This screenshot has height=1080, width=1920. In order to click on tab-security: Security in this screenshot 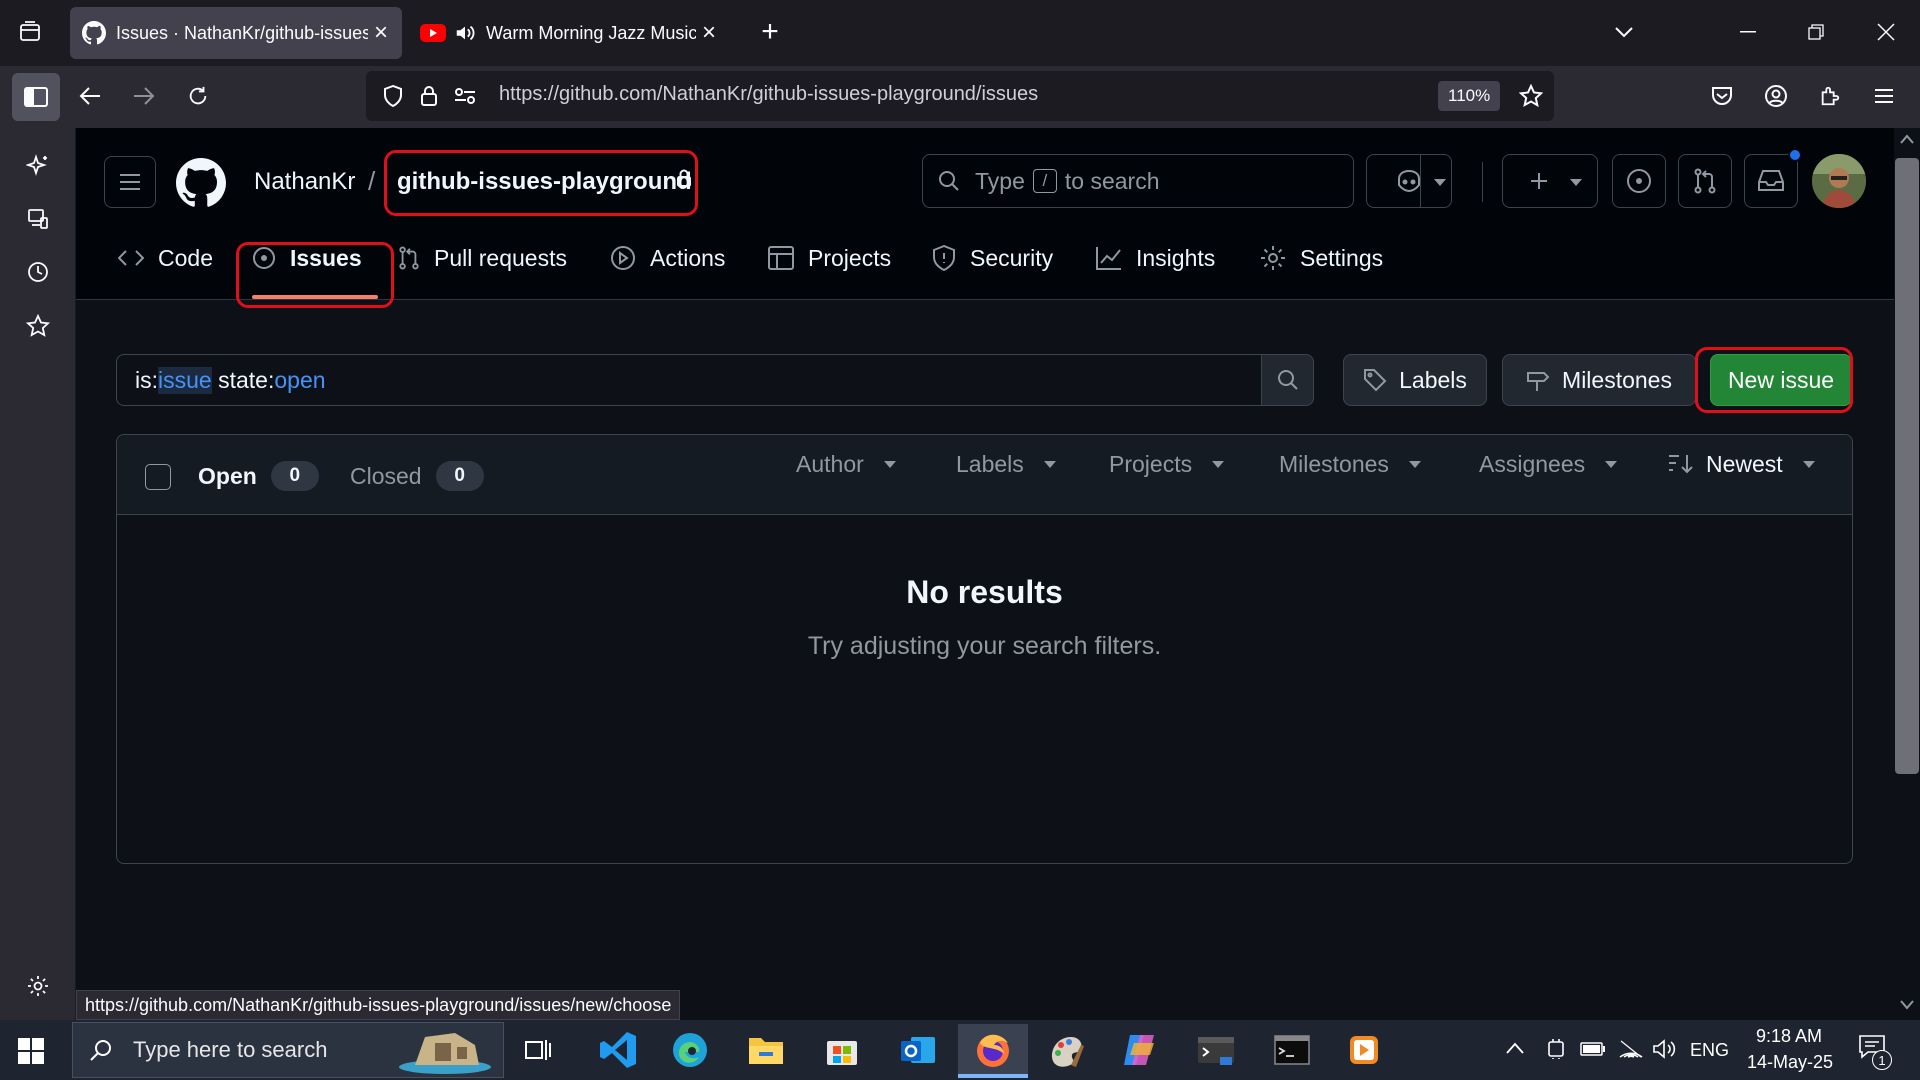, I will do `click(992, 258)`.